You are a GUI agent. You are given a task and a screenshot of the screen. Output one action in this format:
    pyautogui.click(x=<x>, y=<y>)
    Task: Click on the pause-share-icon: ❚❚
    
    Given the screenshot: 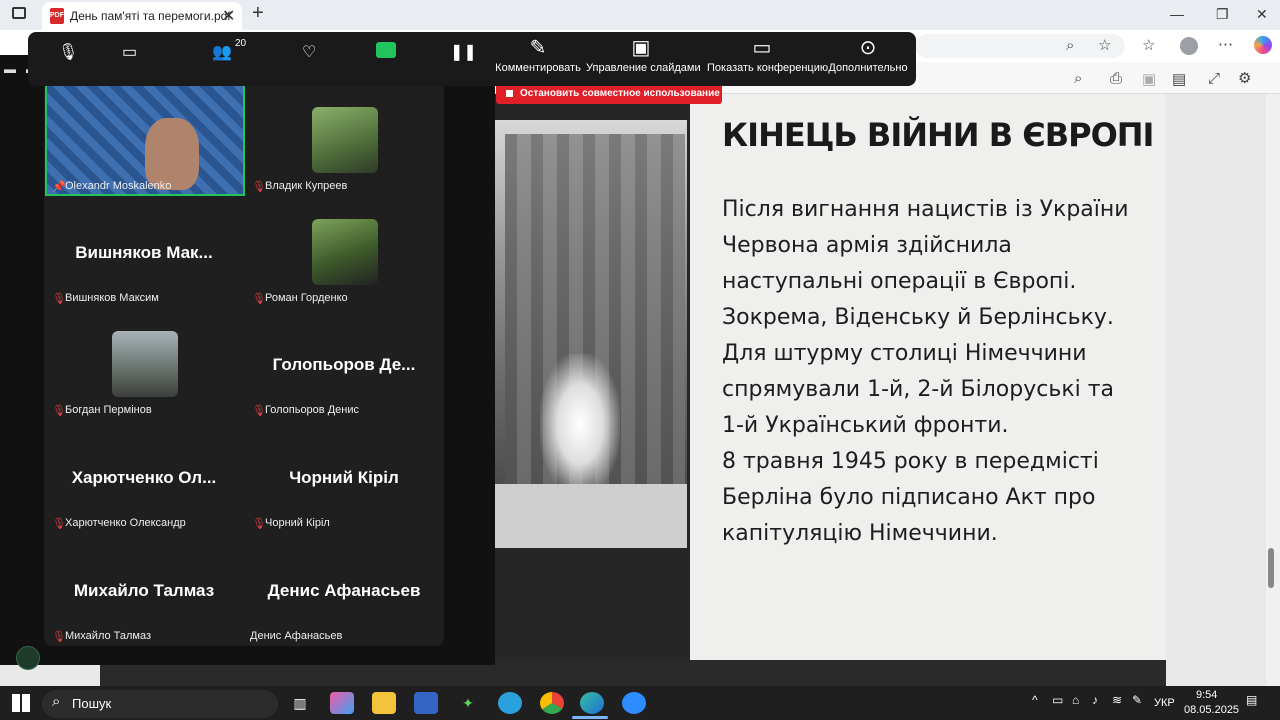 What is the action you would take?
    pyautogui.click(x=463, y=52)
    